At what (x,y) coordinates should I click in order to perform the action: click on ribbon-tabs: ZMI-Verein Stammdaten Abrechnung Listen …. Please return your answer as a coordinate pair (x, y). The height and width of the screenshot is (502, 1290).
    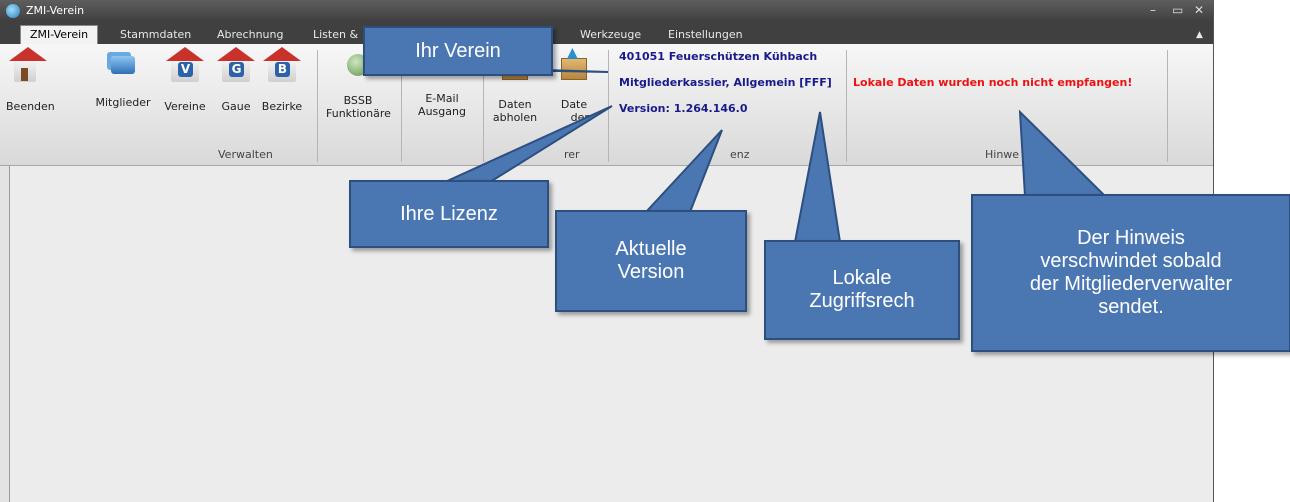
    Looking at the image, I should click on (606, 33).